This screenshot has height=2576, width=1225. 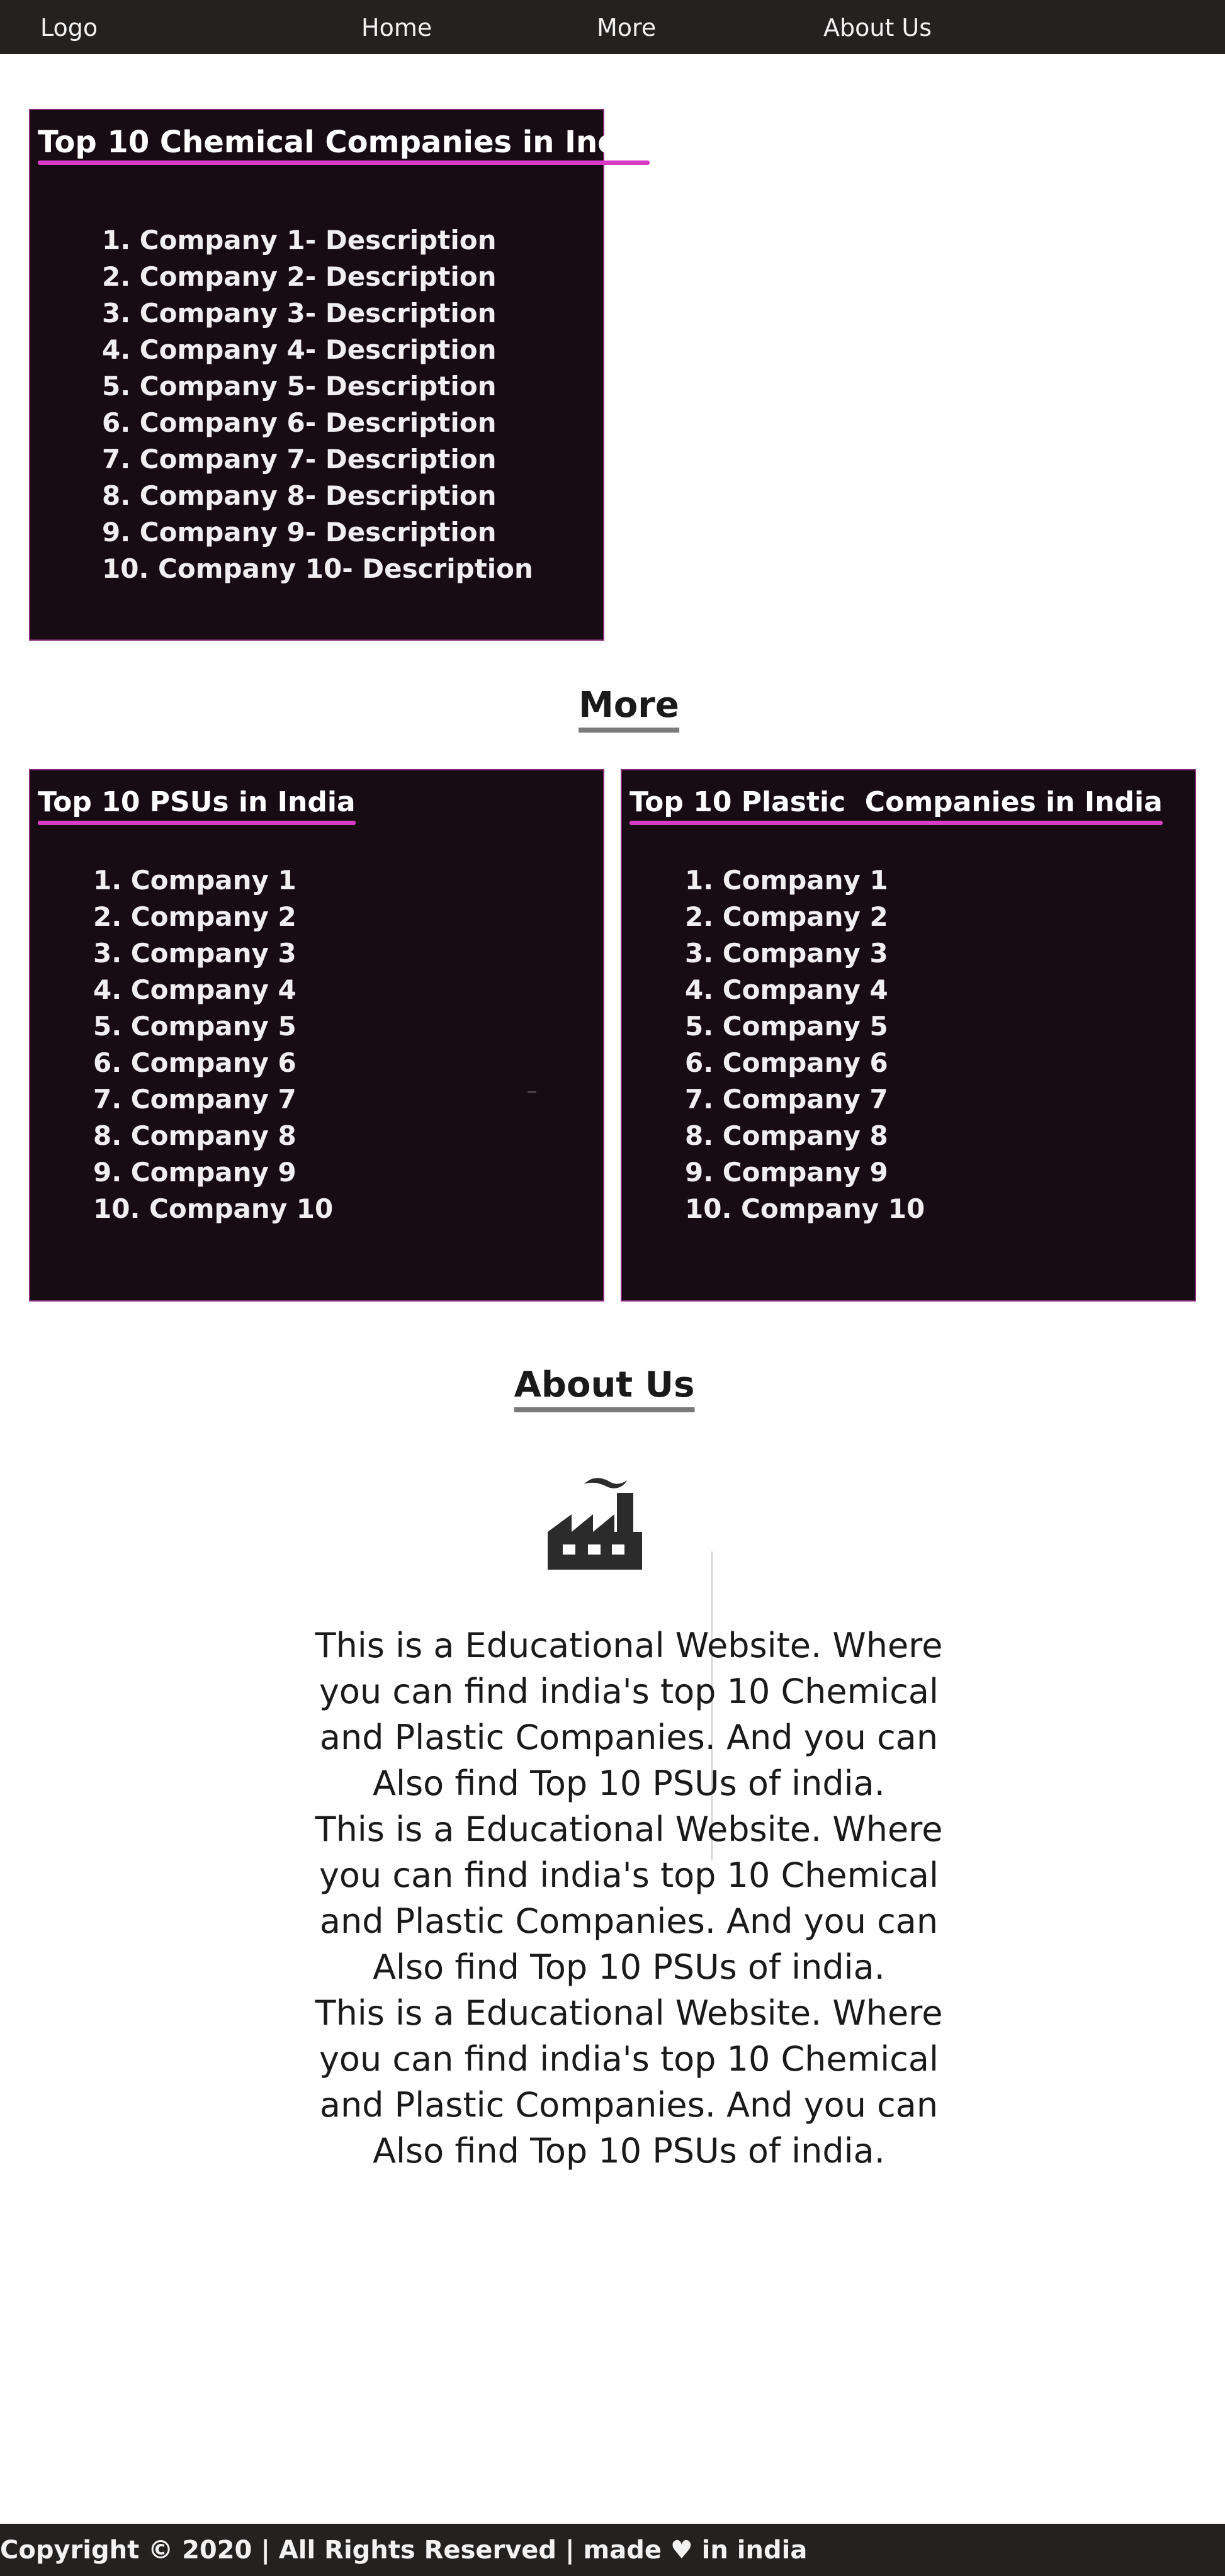 What do you see at coordinates (317, 568) in the screenshot?
I see `list-item: 10. Company 10- Description` at bounding box center [317, 568].